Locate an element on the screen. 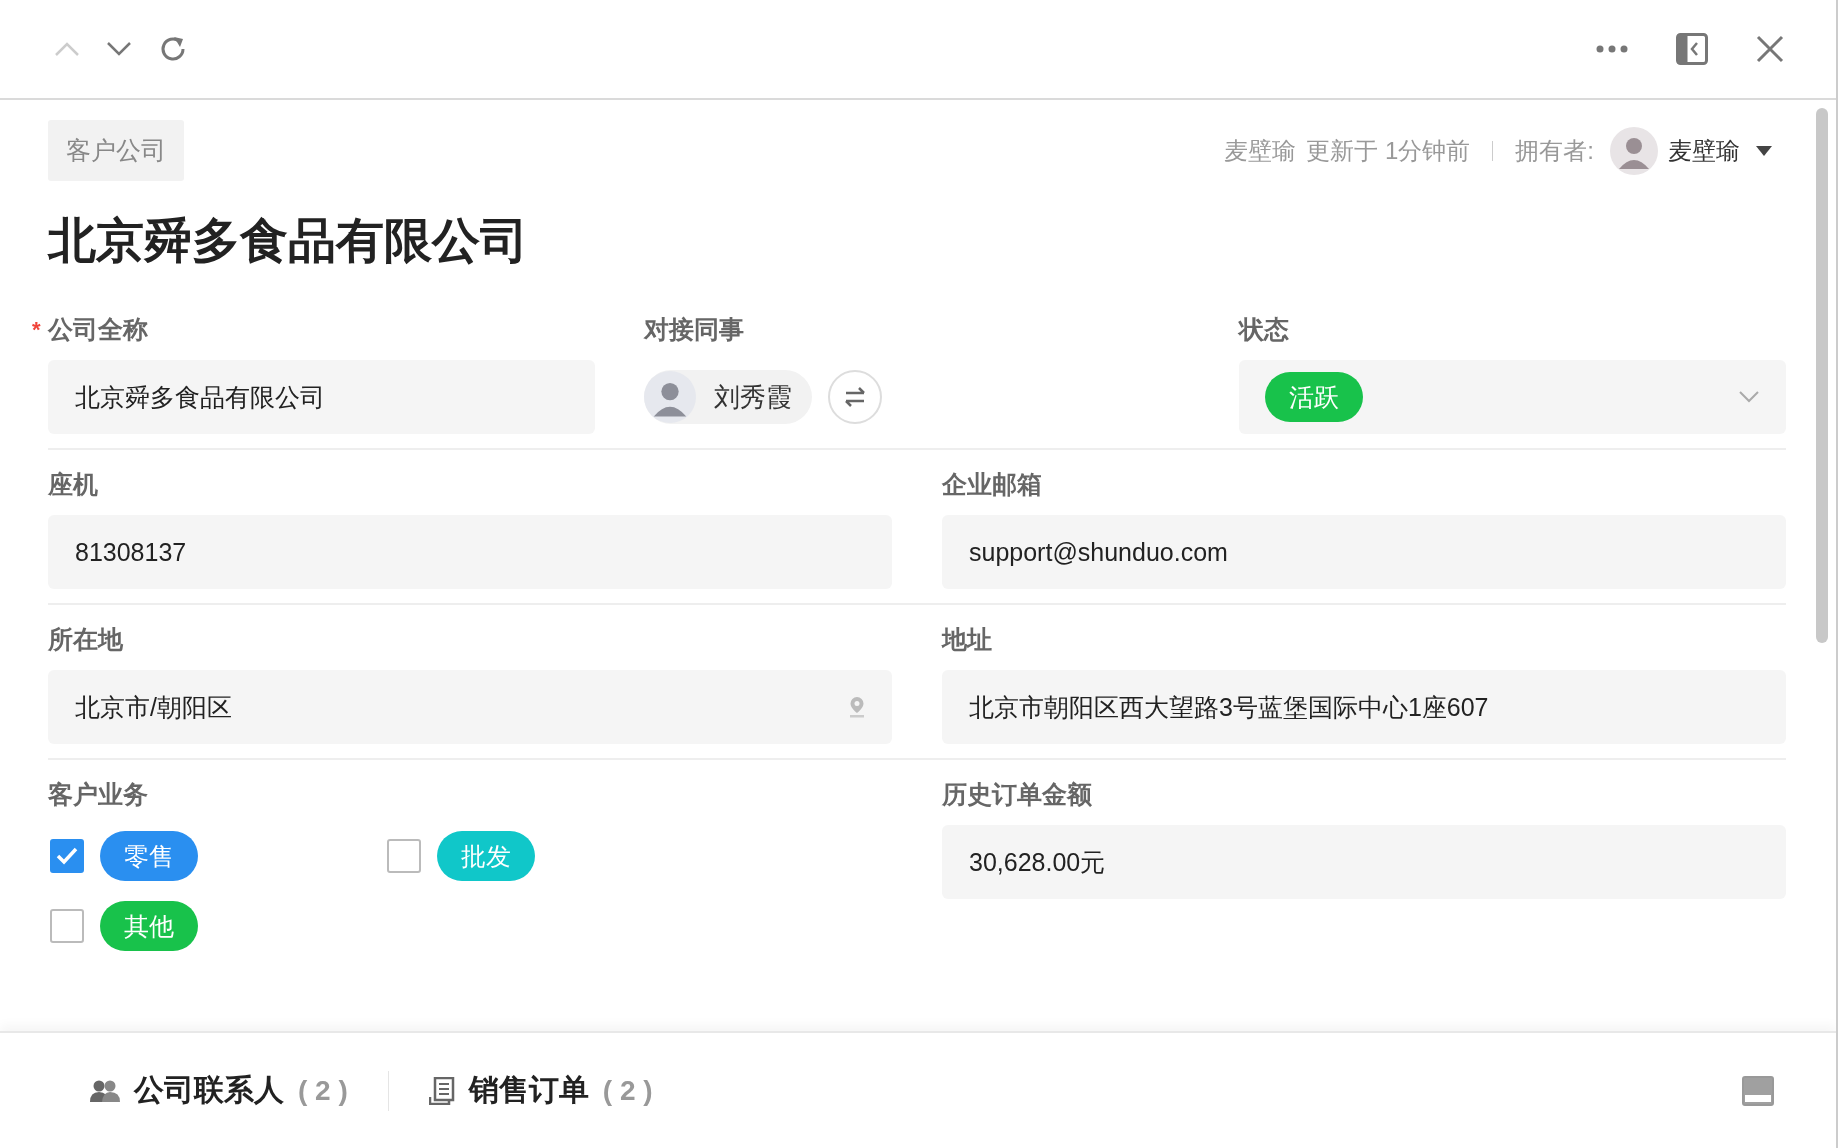 Image resolution: width=1838 pixels, height=1148 pixels. colleague-chip: 刘秀霞 is located at coordinates (727, 397).